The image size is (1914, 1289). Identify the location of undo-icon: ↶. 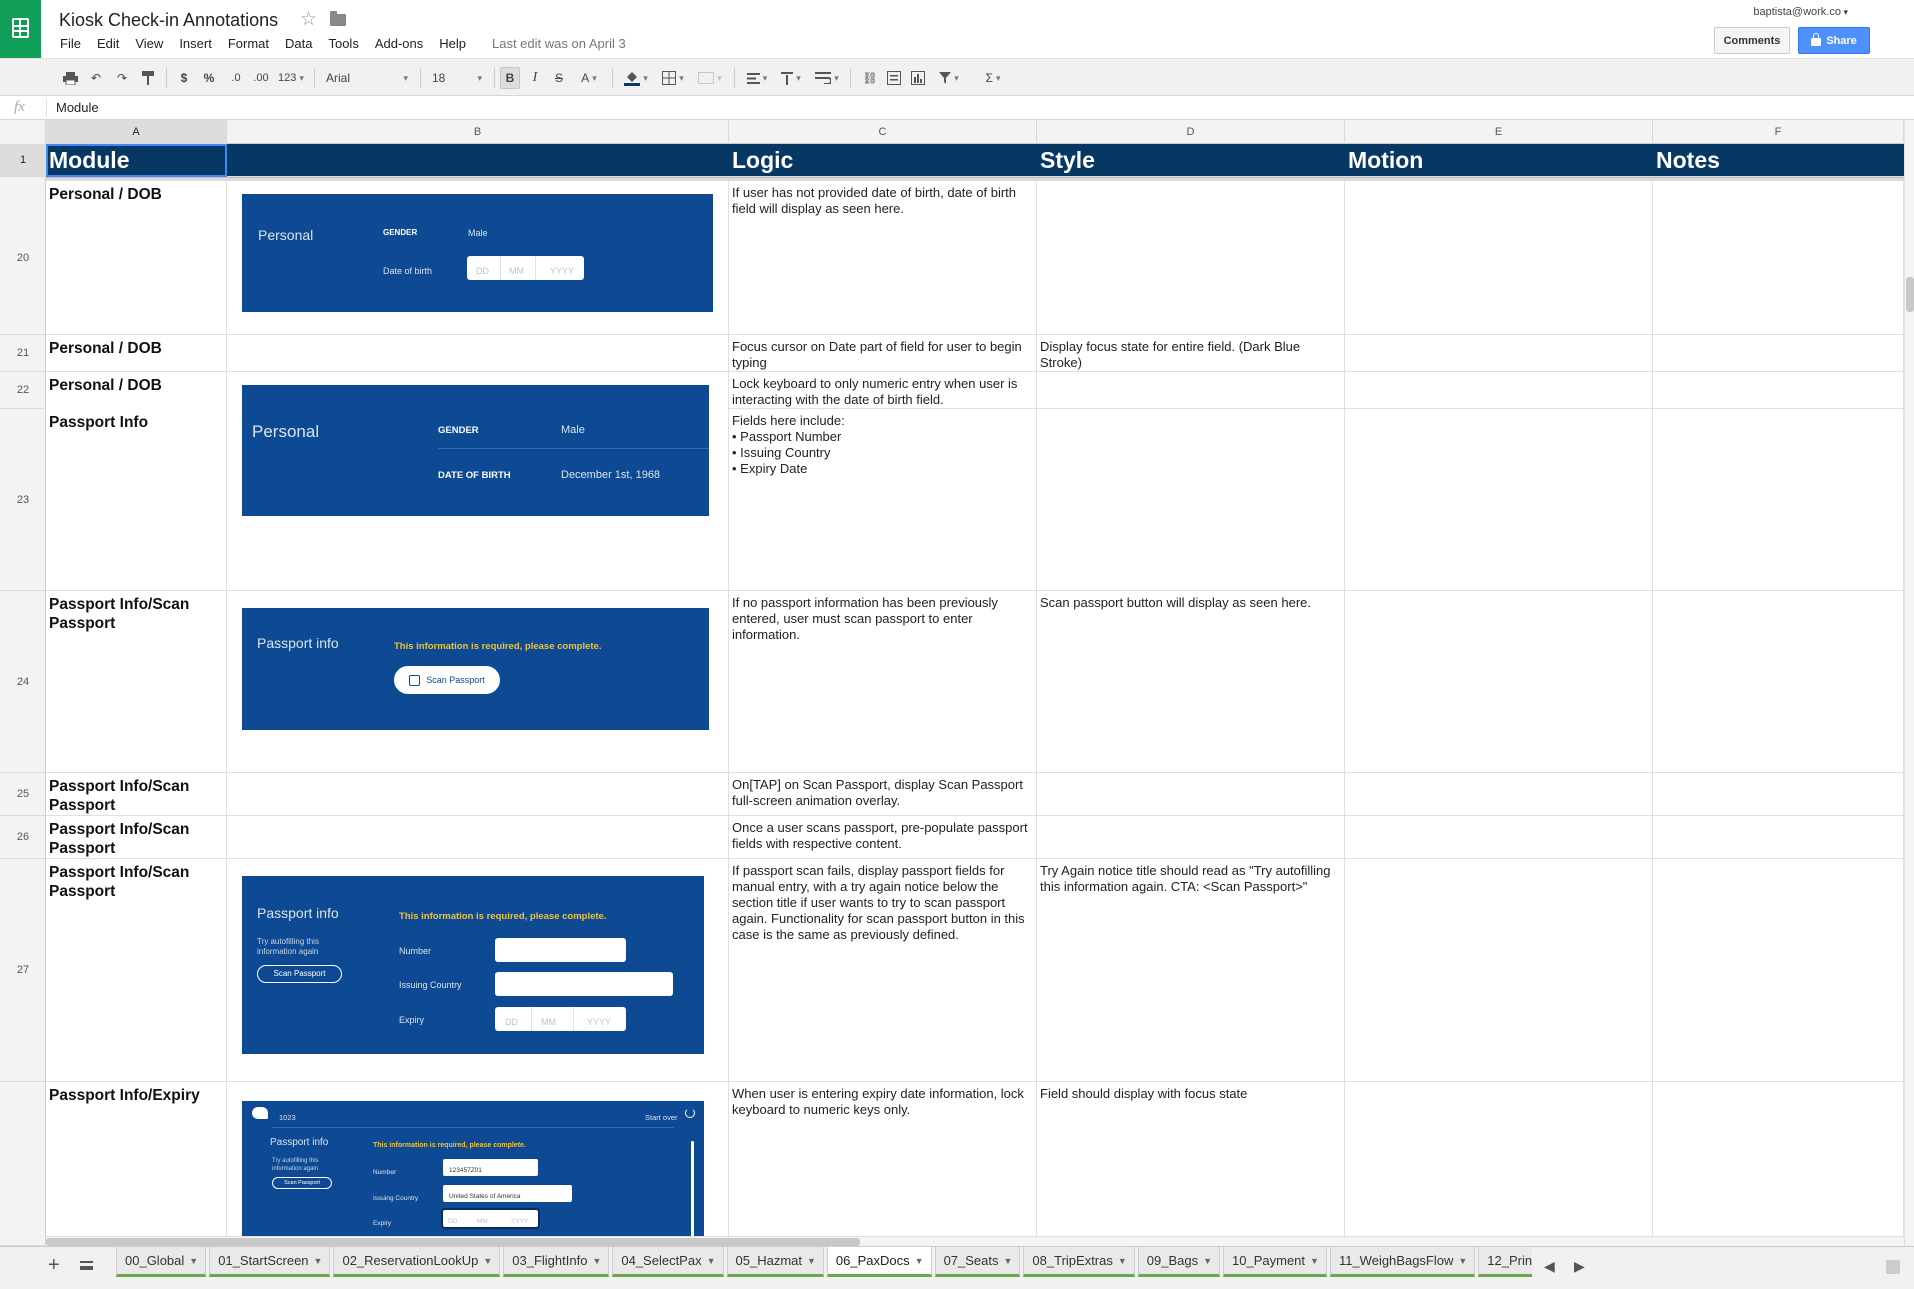
(96, 78).